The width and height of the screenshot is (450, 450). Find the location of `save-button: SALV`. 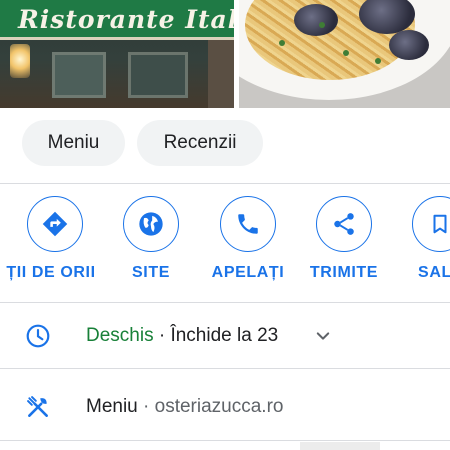

save-button: SALV is located at coordinates (420, 239).